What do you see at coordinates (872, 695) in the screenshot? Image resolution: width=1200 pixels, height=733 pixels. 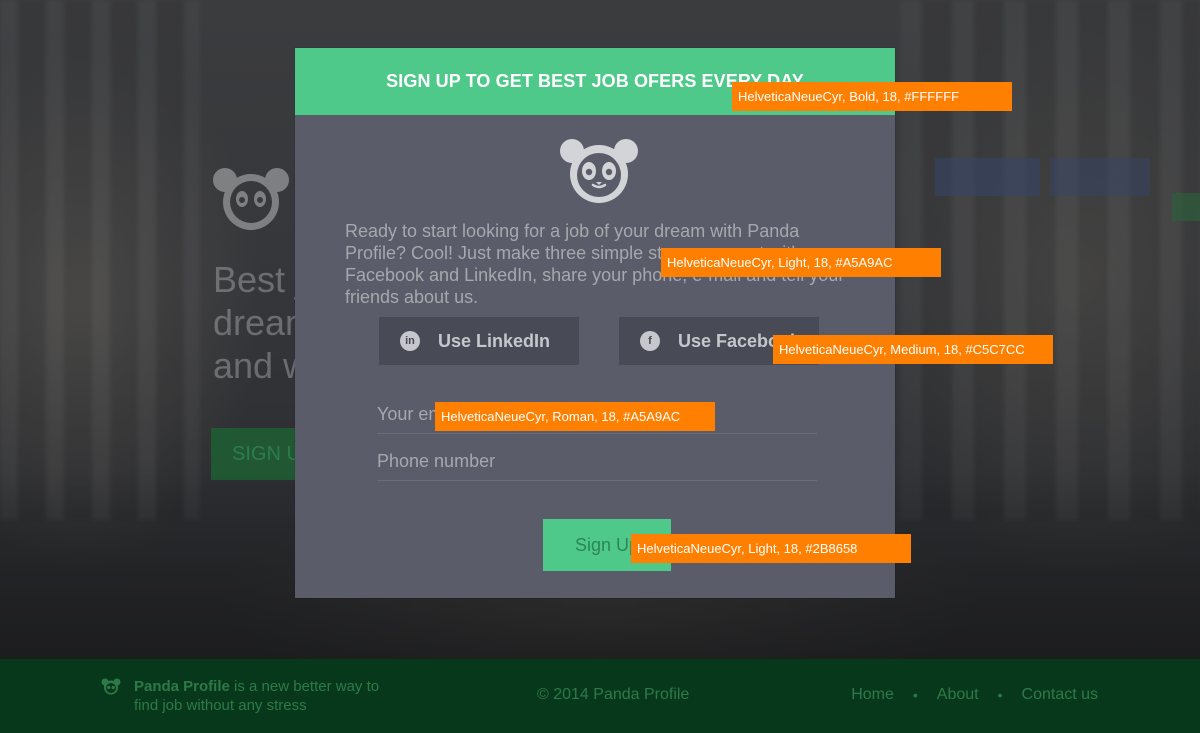 I see `footer-link-home: Home` at bounding box center [872, 695].